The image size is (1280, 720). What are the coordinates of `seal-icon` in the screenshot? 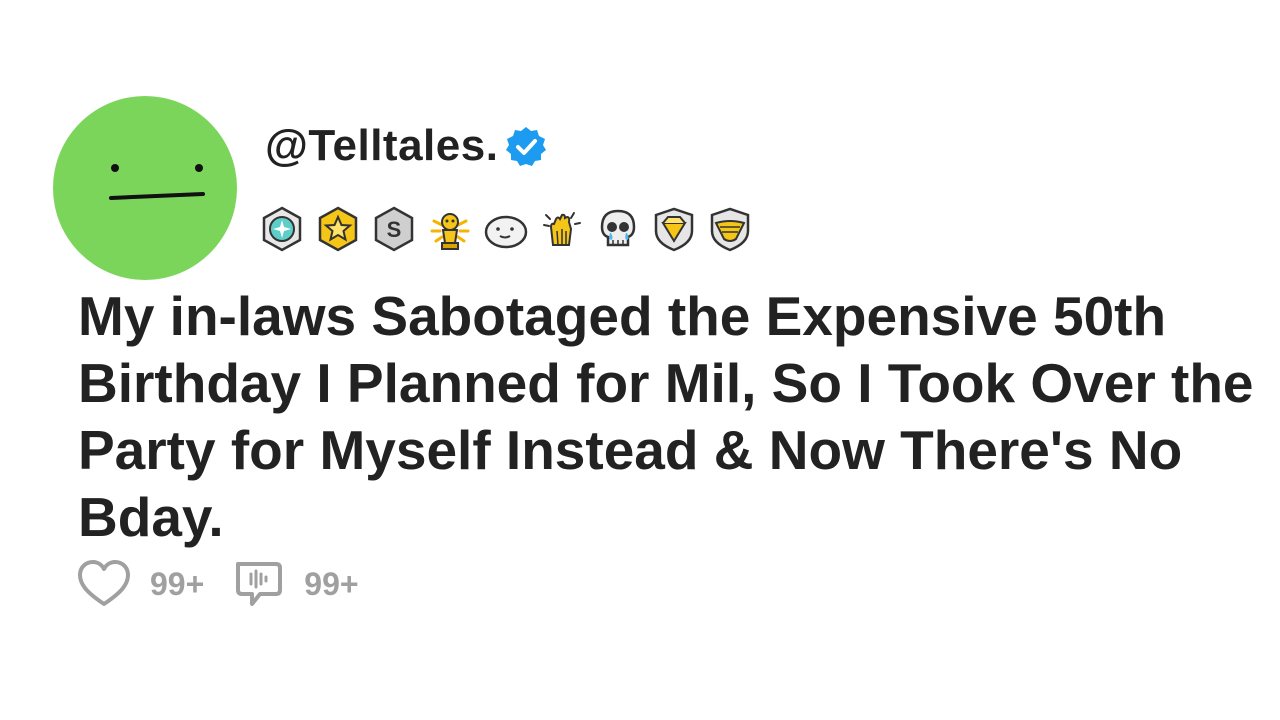 It's located at (506, 232).